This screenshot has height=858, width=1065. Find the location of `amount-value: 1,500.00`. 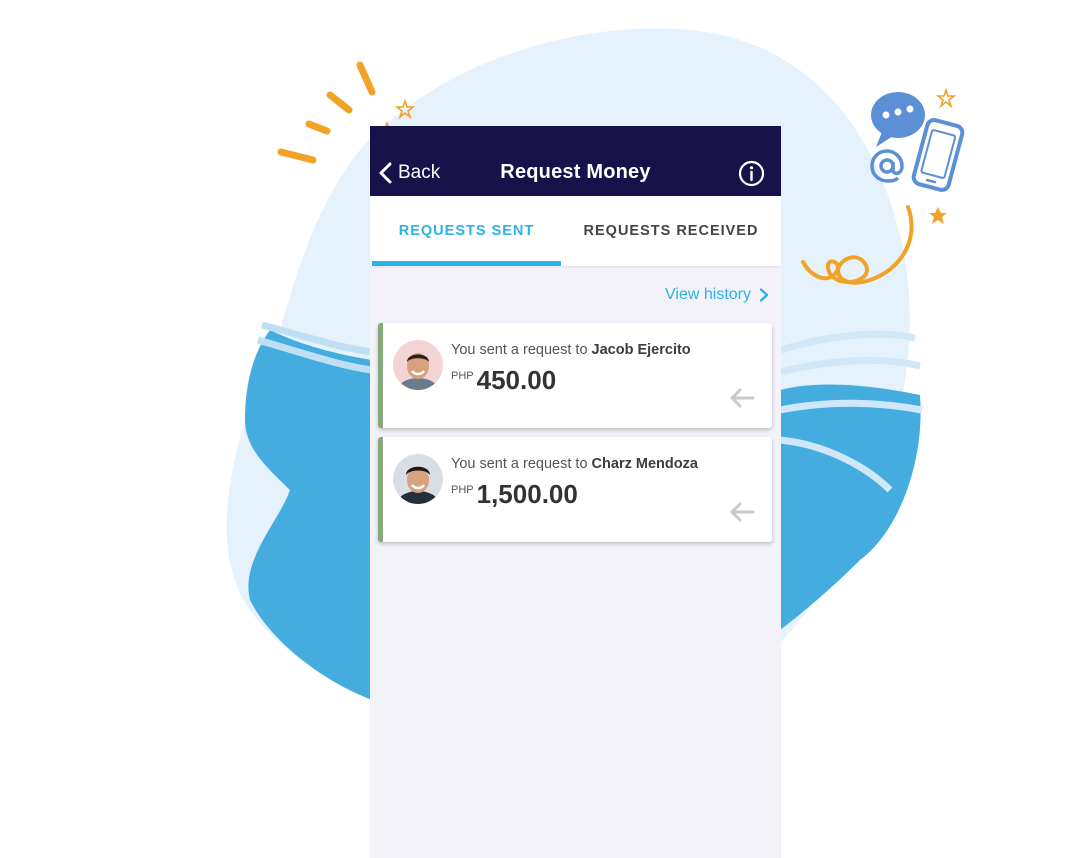

amount-value: 1,500.00 is located at coordinates (527, 494).